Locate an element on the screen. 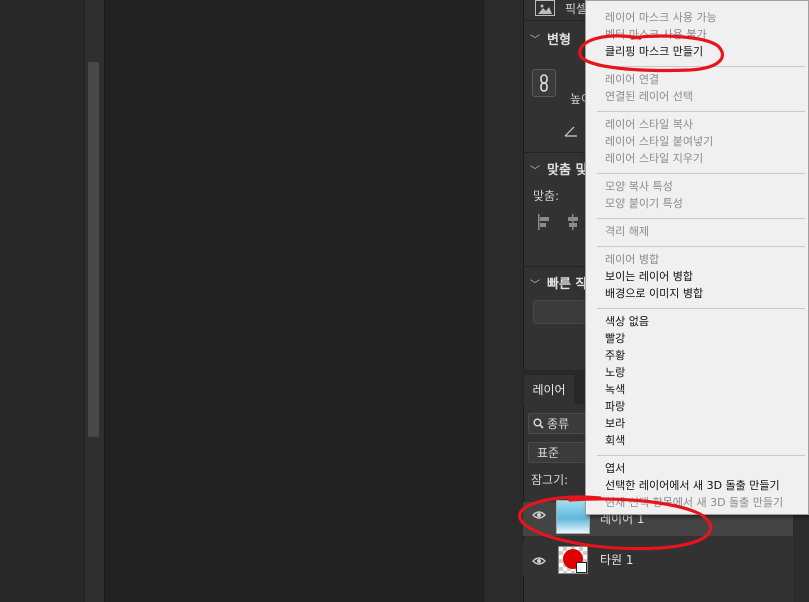 The width and height of the screenshot is (809, 602). filter-label: 종류 is located at coordinates (558, 424).